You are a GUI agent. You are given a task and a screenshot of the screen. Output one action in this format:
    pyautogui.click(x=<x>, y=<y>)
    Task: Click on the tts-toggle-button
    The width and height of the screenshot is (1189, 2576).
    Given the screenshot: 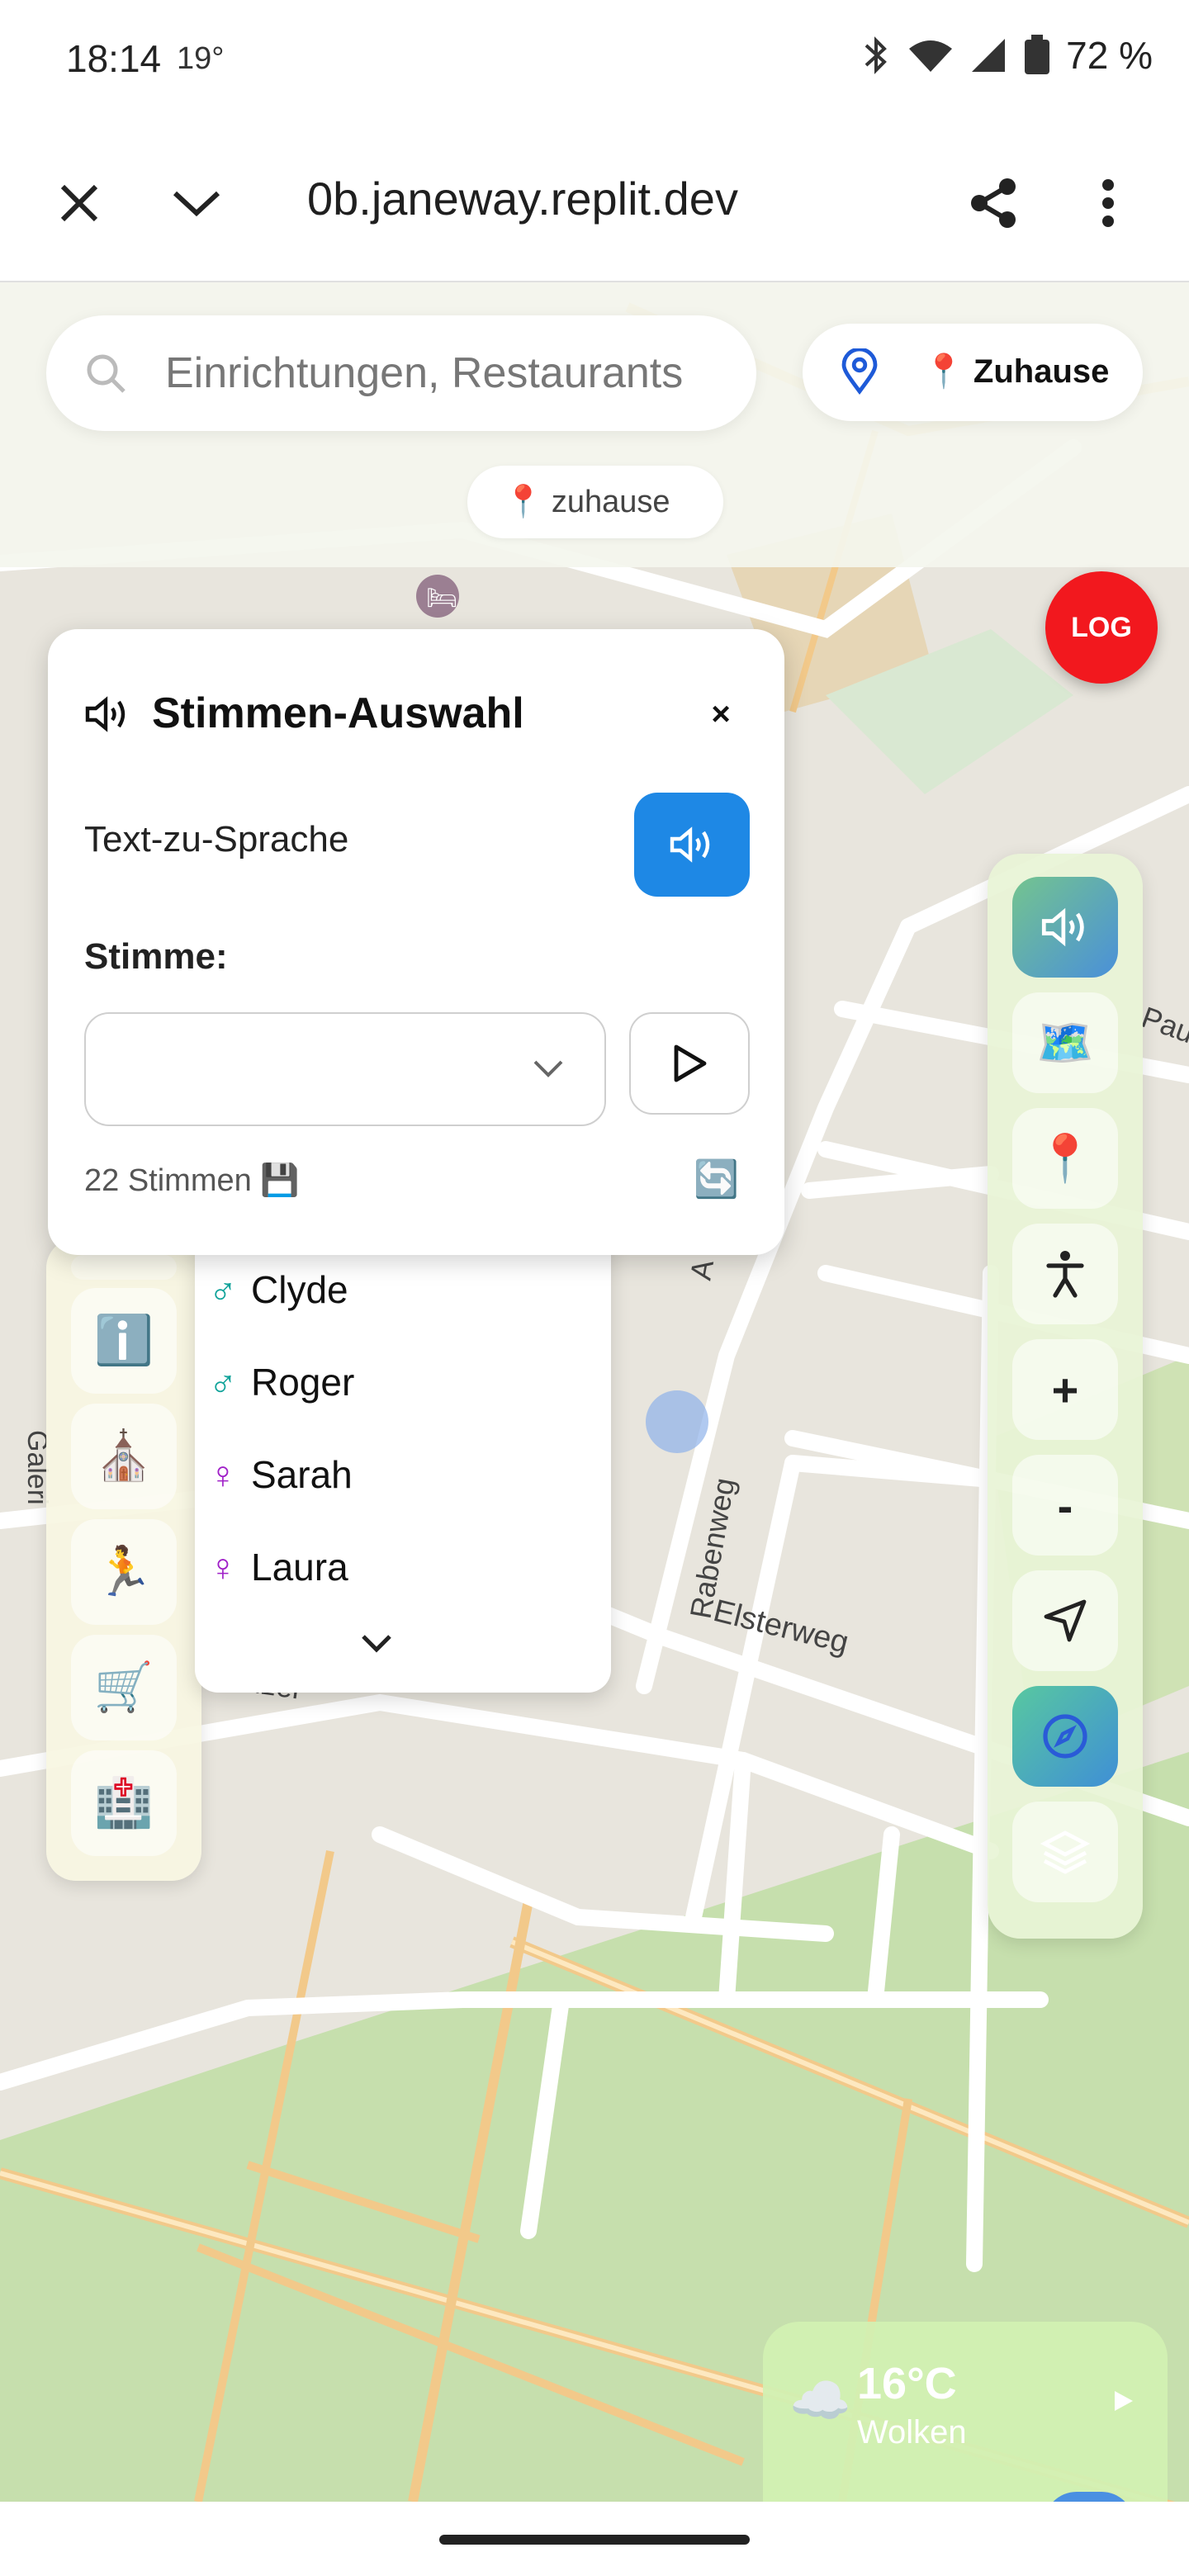 What is the action you would take?
    pyautogui.click(x=692, y=845)
    